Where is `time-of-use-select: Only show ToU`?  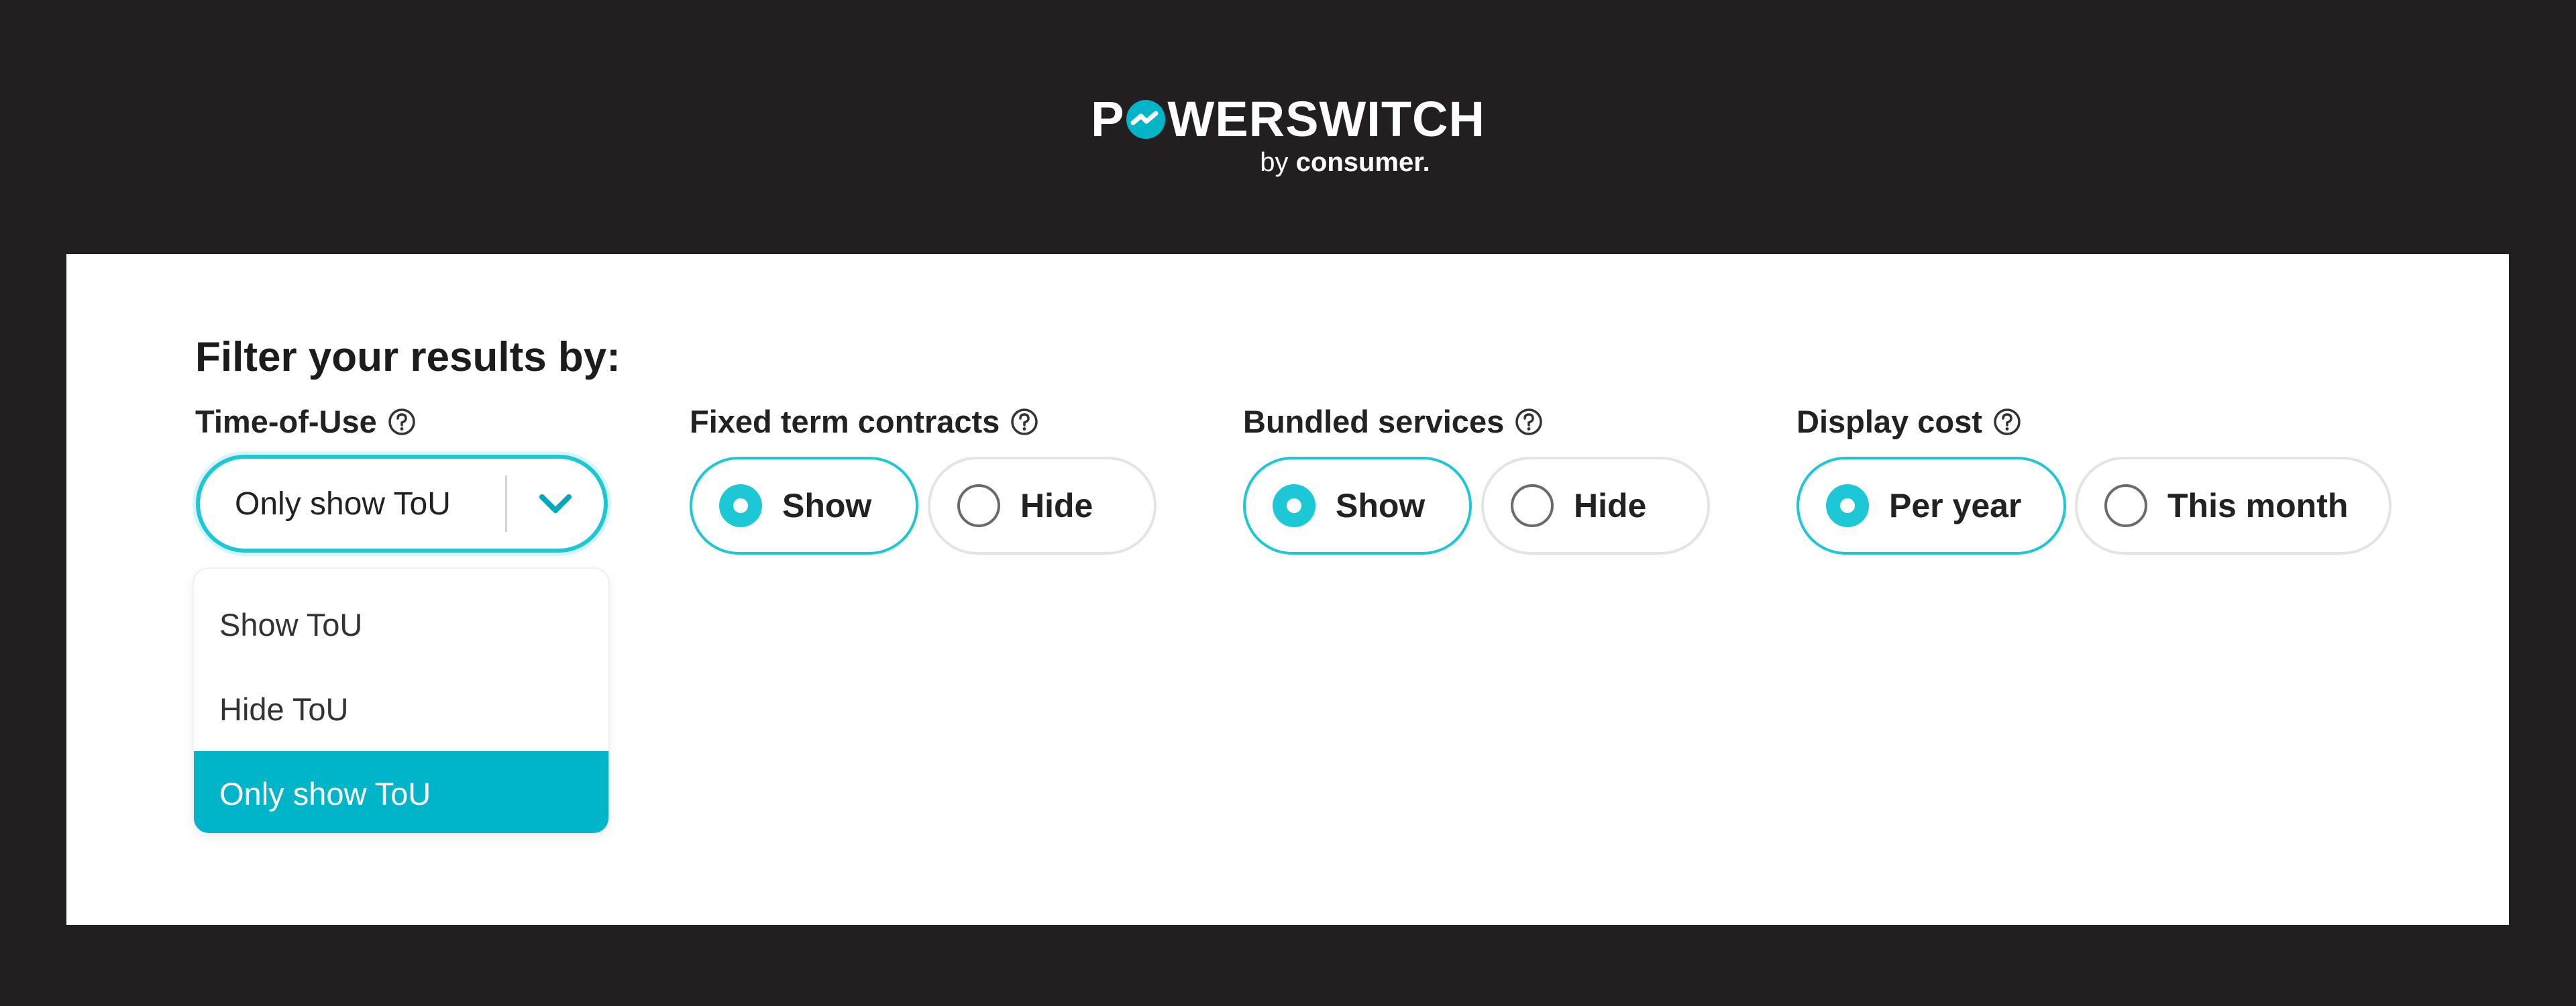 time-of-use-select: Only show ToU is located at coordinates (402, 504).